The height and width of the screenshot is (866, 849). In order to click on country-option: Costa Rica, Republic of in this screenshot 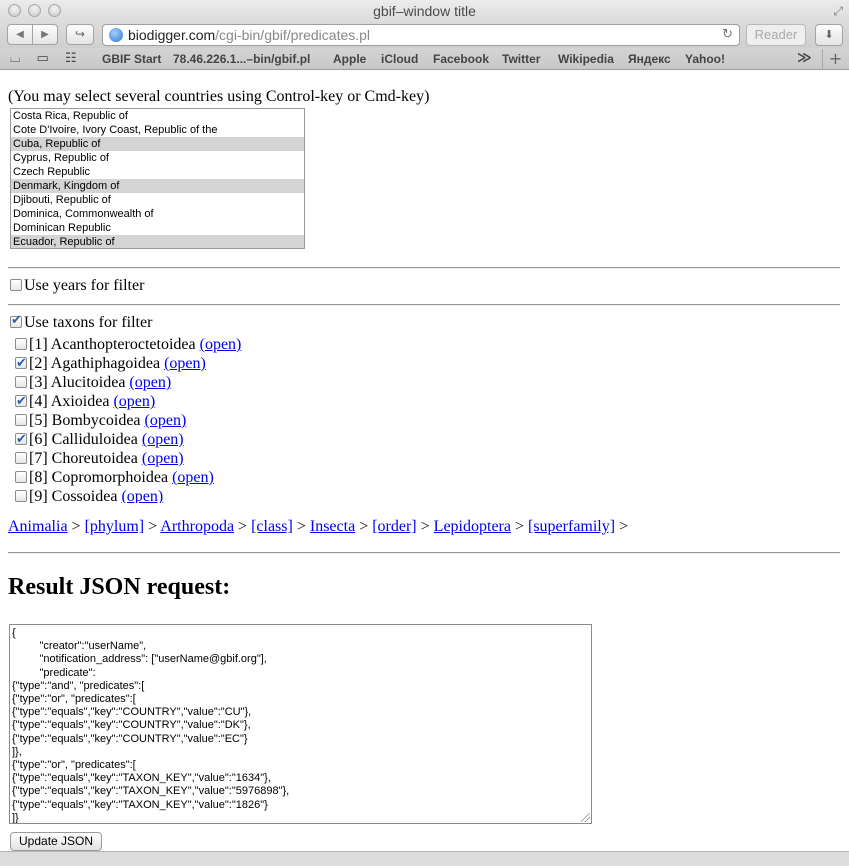, I will do `click(157, 116)`.